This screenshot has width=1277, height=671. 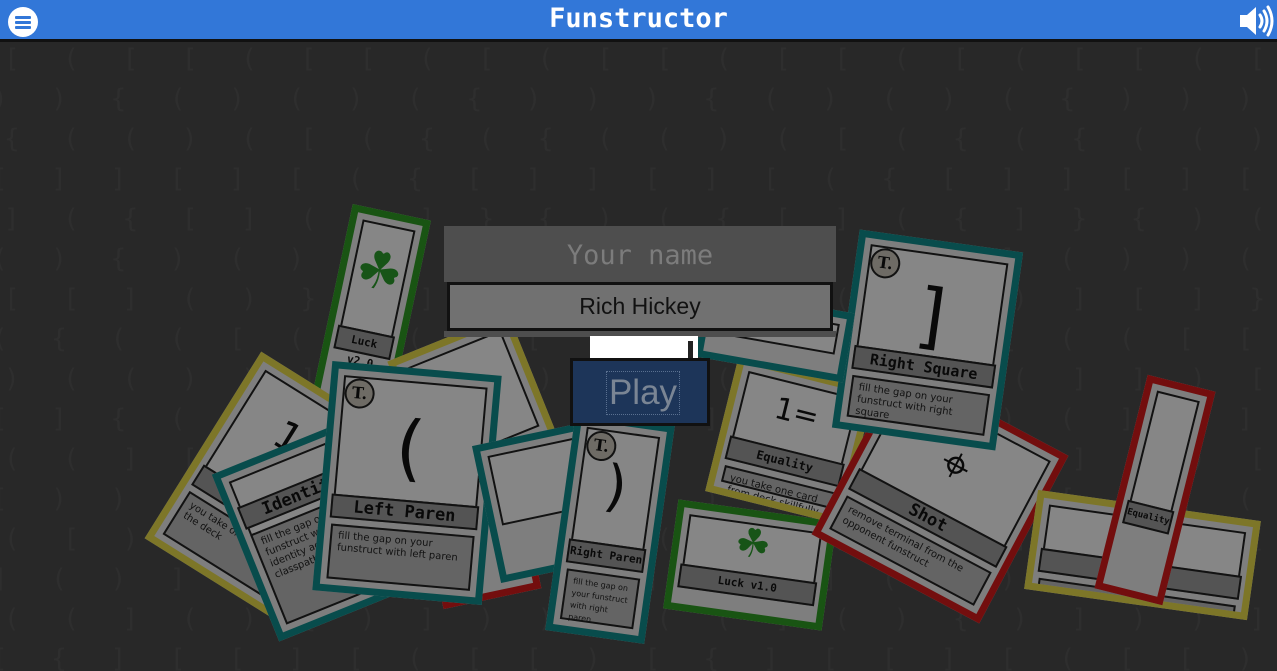 What do you see at coordinates (638, 18) in the screenshot?
I see `app-title: Funstructor` at bounding box center [638, 18].